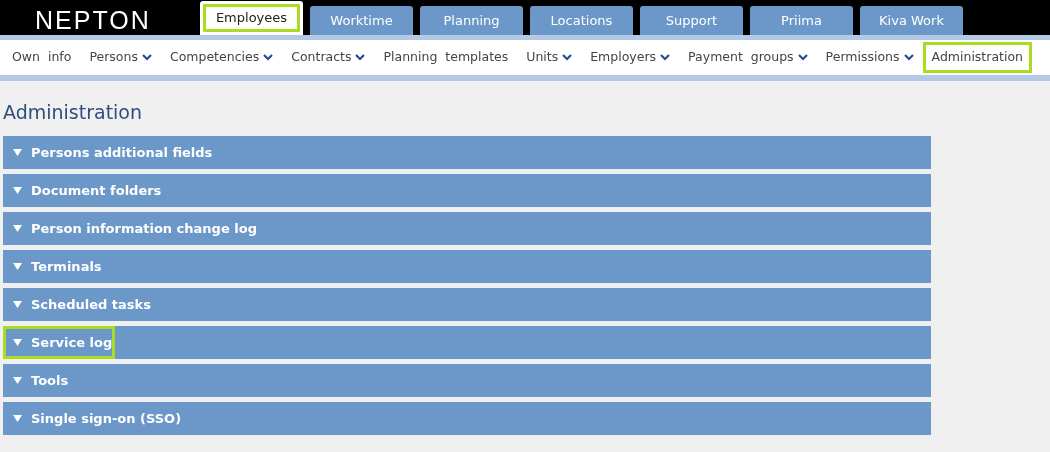  Describe the element at coordinates (251, 18) in the screenshot. I see `nav-tab: Employees` at that location.